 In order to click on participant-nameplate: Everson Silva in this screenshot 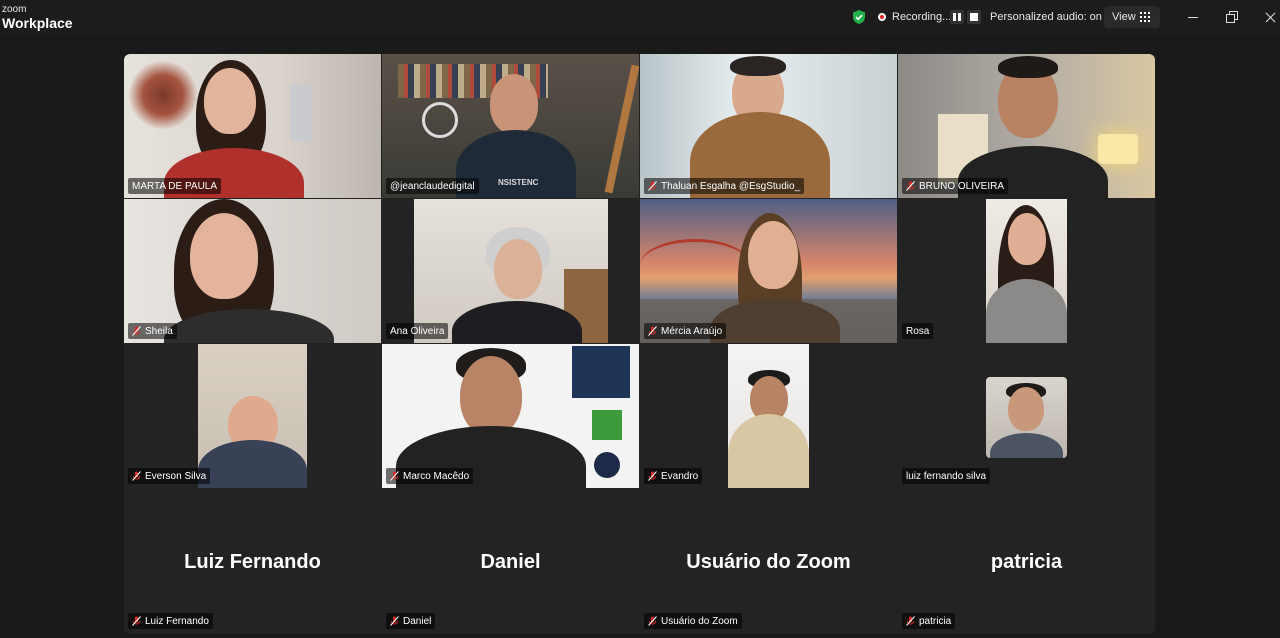, I will do `click(169, 476)`.